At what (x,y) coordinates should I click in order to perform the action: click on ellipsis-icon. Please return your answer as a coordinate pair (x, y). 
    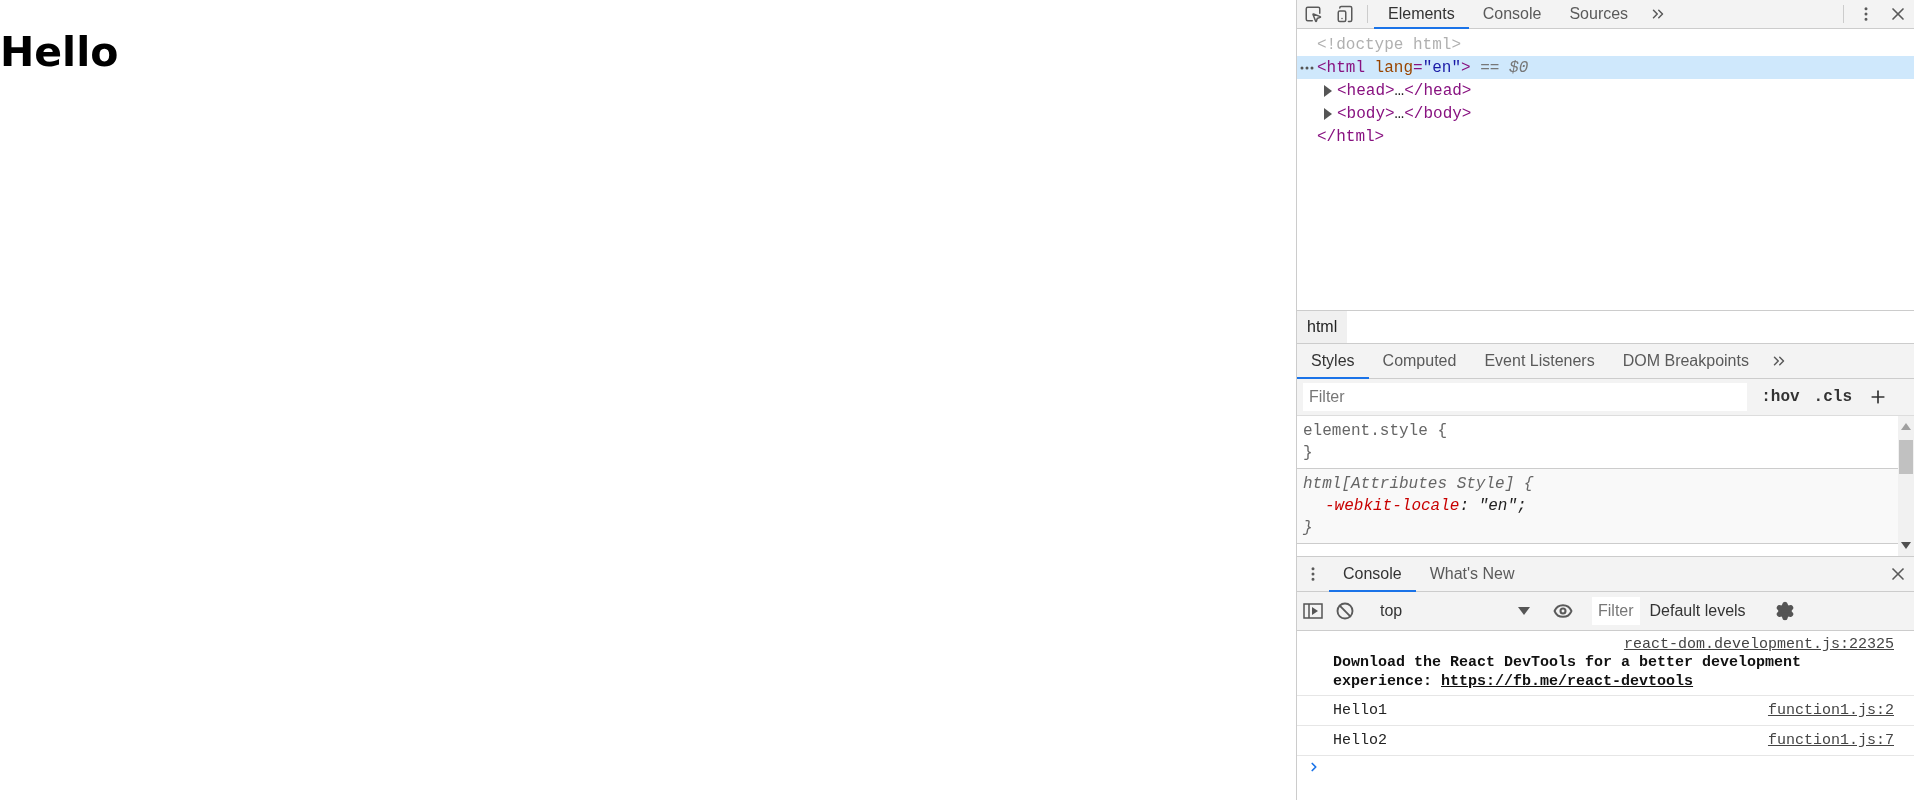
    Looking at the image, I should click on (1307, 68).